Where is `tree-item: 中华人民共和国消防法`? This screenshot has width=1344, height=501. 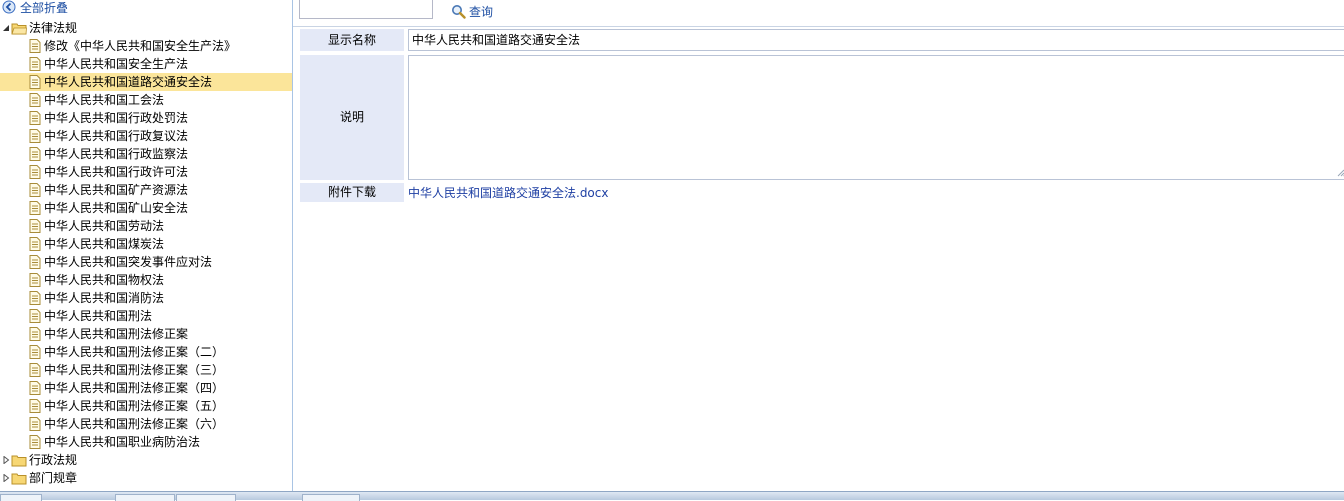
tree-item: 中华人民共和国消防法 is located at coordinates (146, 298).